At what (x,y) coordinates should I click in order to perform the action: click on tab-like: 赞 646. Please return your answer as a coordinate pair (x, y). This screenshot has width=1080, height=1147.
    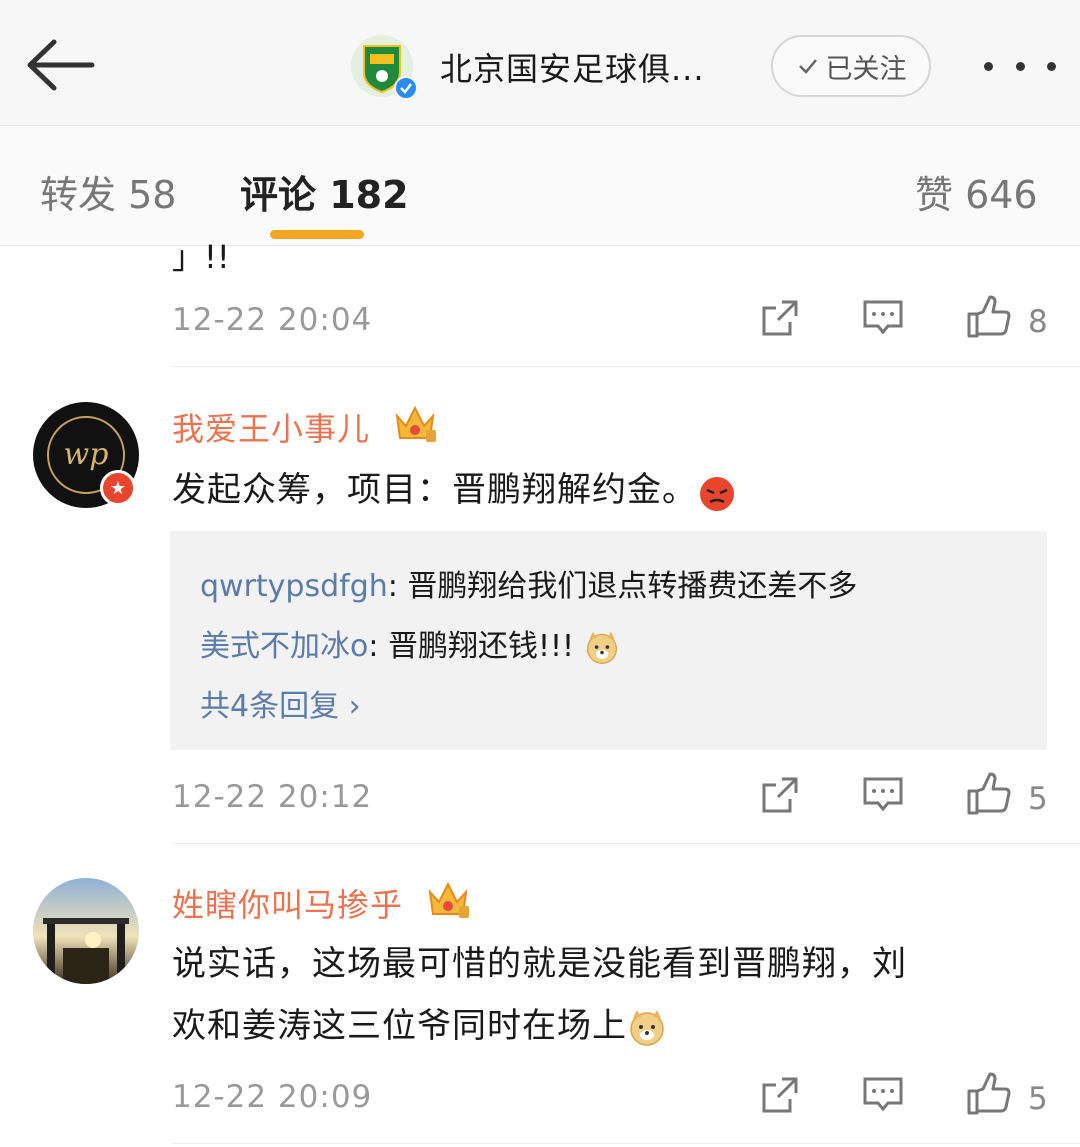
    Looking at the image, I should click on (976, 191).